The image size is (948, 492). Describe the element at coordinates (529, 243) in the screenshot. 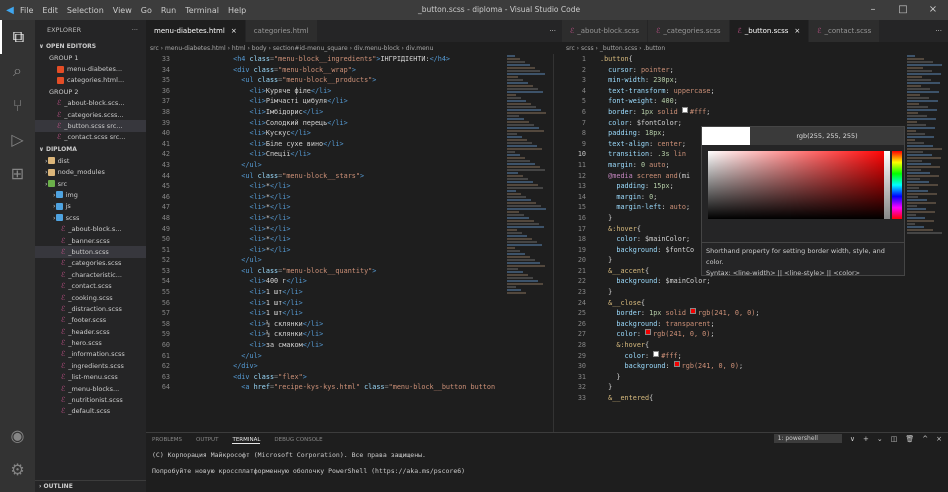

I see `left-minimap` at that location.